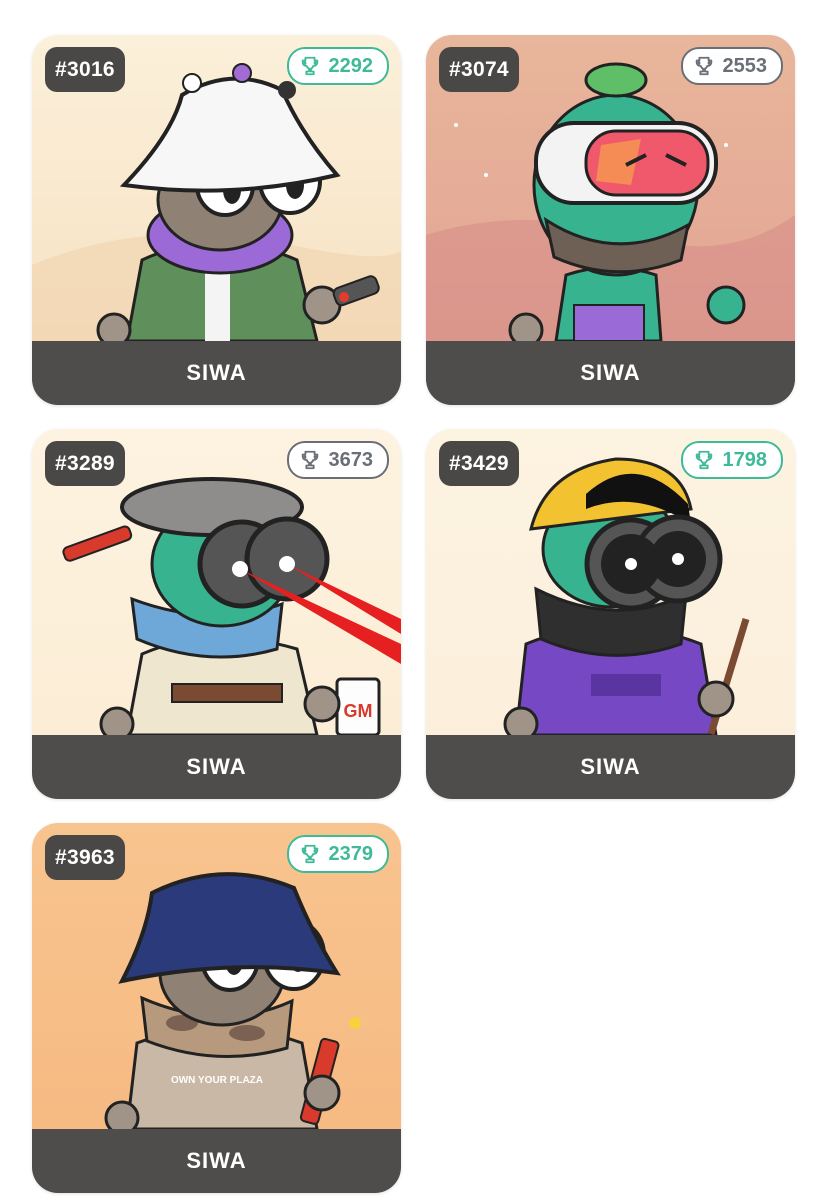 This screenshot has width=827, height=1200. I want to click on mug-text: GM, so click(358, 711).